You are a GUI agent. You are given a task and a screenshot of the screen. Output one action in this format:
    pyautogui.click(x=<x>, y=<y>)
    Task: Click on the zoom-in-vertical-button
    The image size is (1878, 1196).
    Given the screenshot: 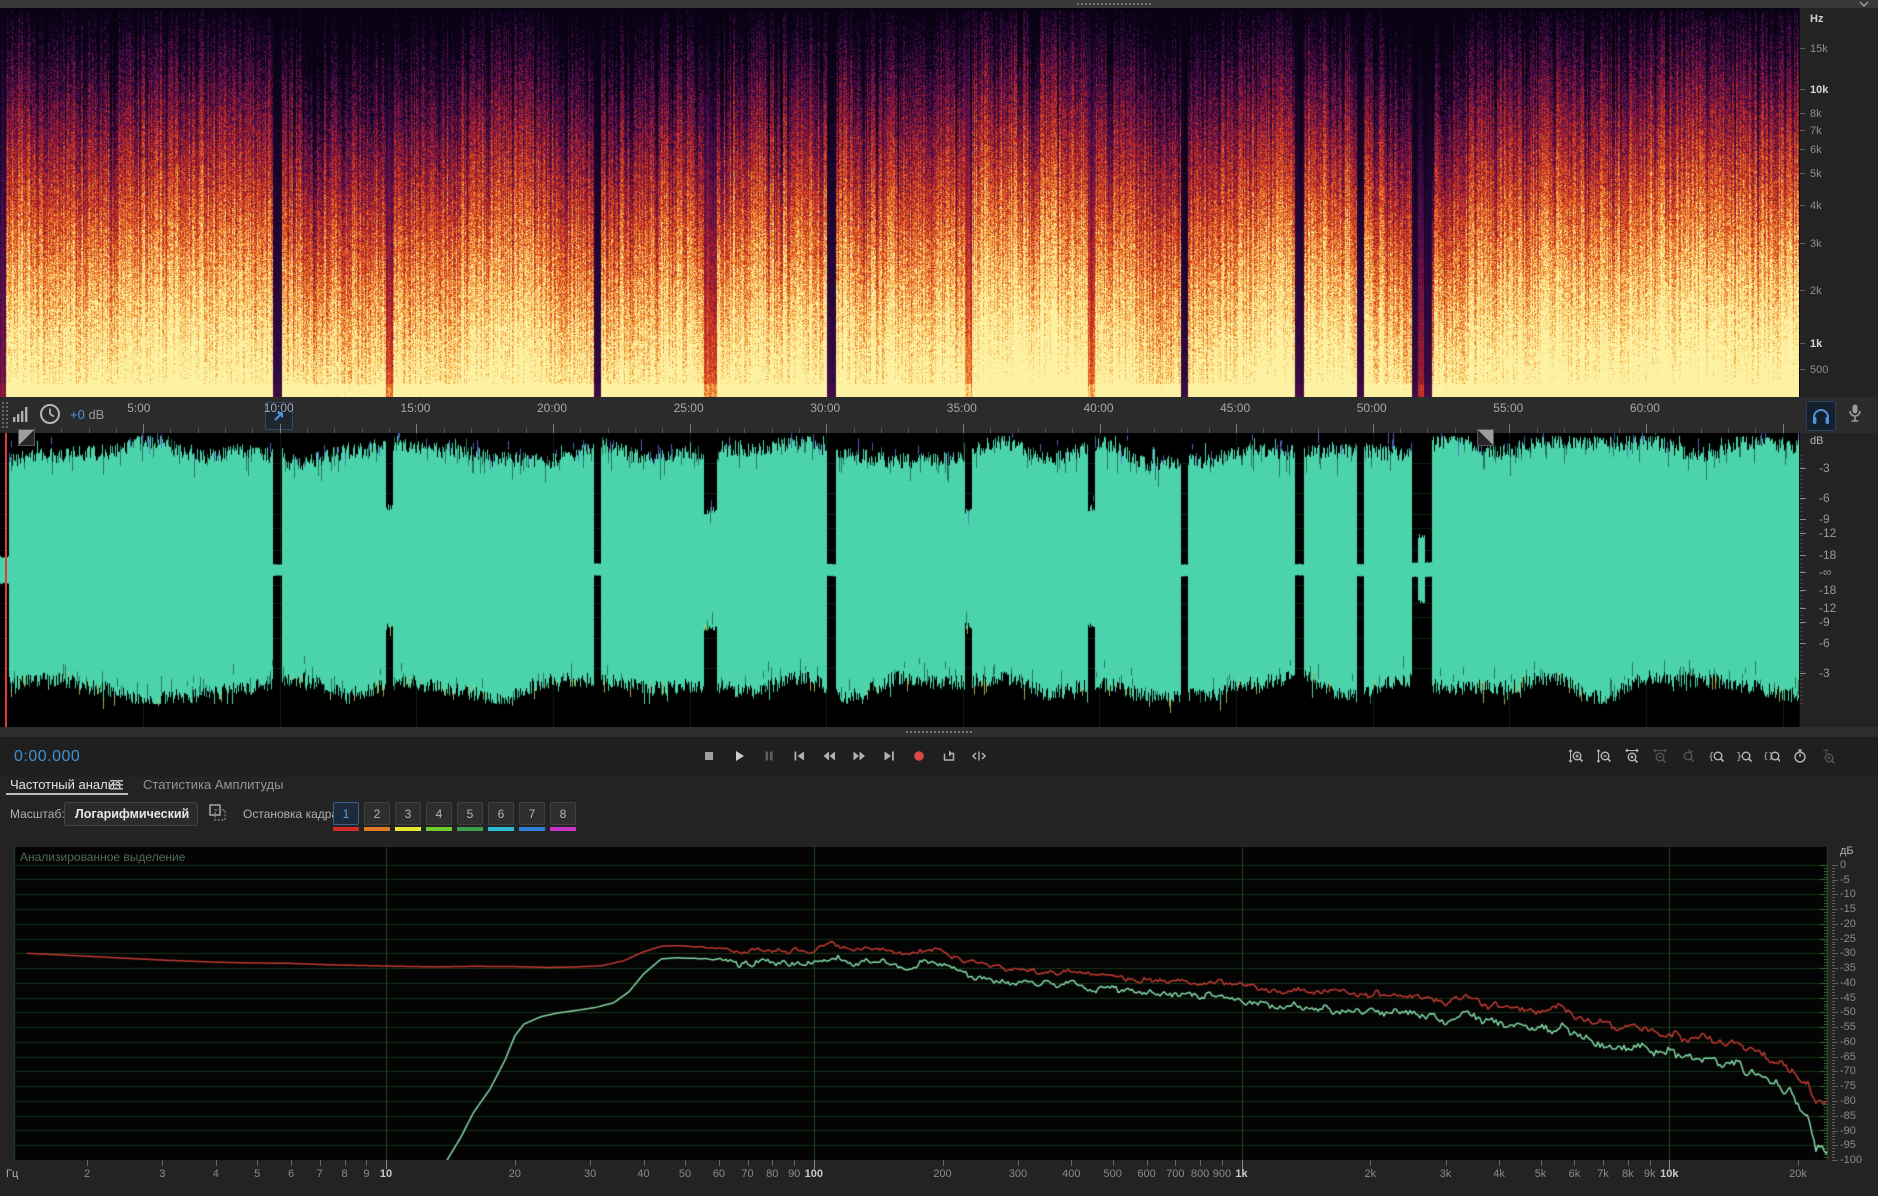 What is the action you would take?
    pyautogui.click(x=1576, y=756)
    